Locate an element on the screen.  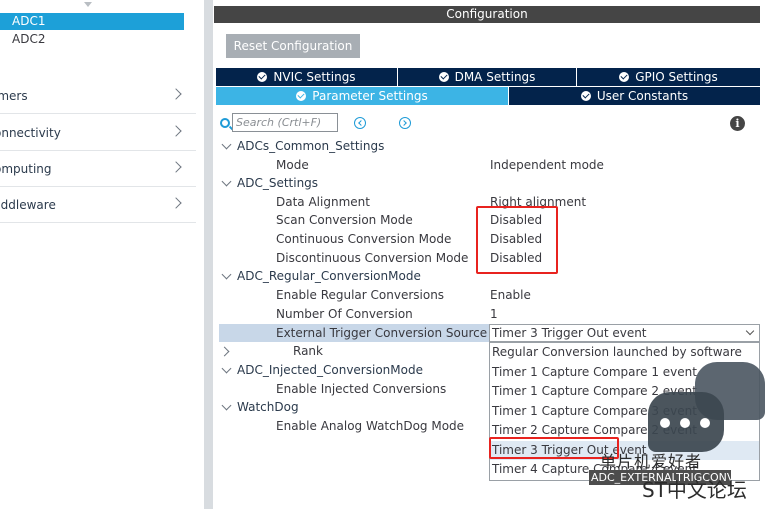
search-previous-button is located at coordinates (360, 123).